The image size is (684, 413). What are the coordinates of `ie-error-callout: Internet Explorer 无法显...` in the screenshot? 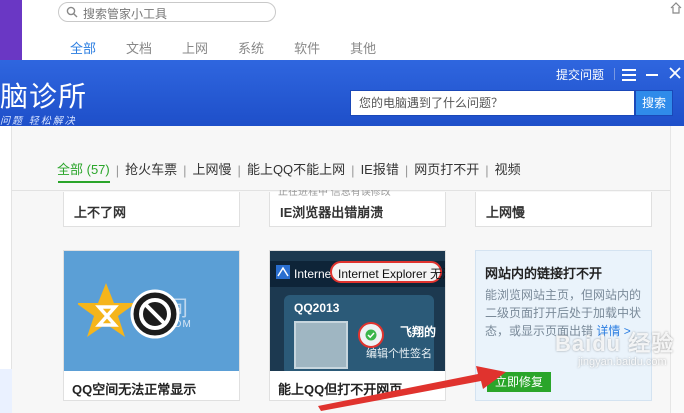 It's located at (387, 272).